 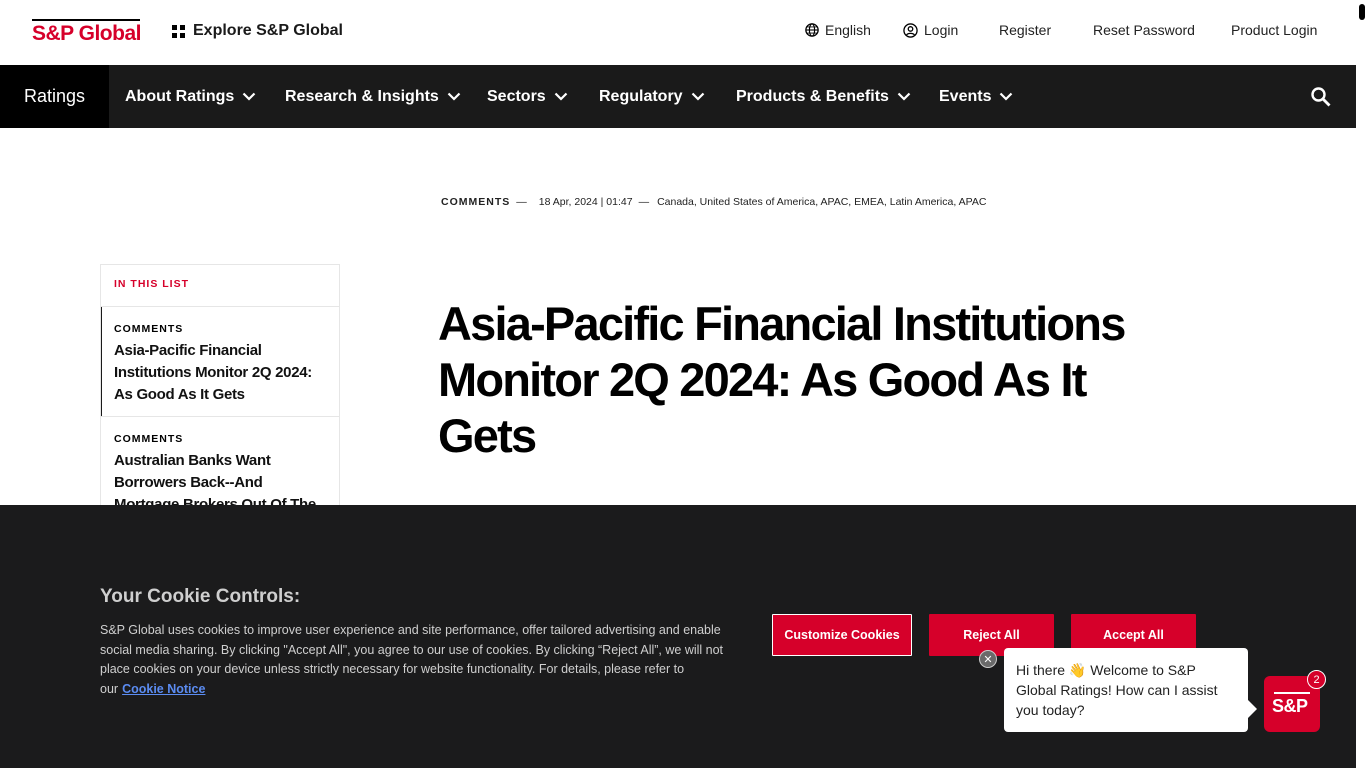 I want to click on nav-item-label: Research & Insights, so click(x=362, y=96).